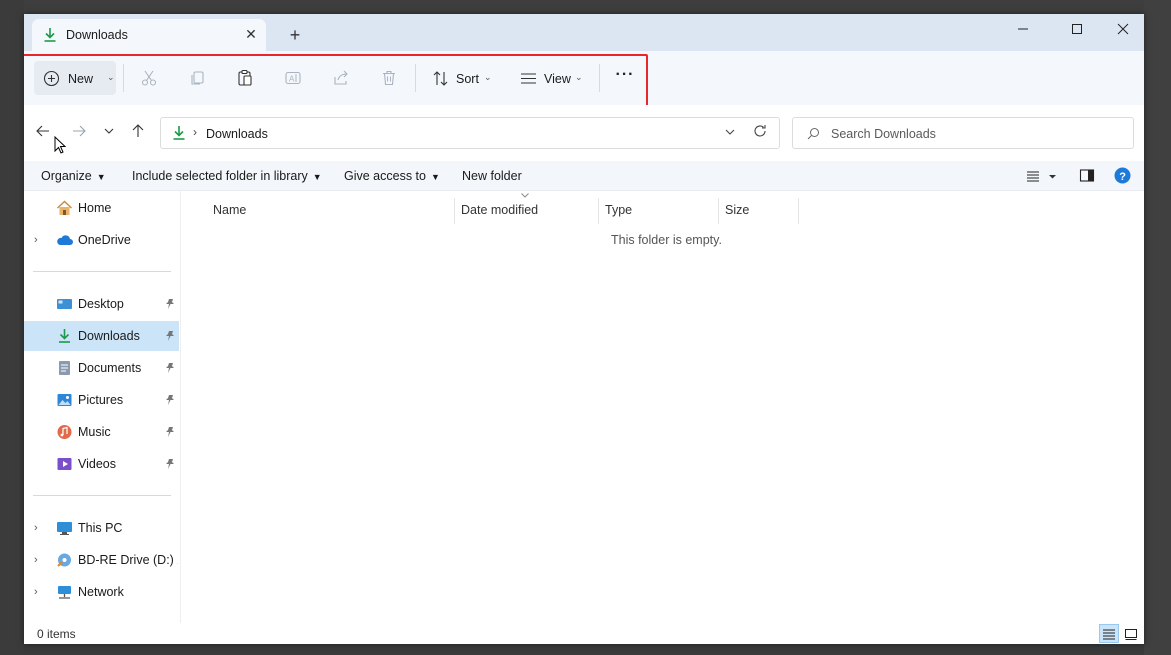 The width and height of the screenshot is (1171, 655). I want to click on command-bar: New ⌄ A Sort ⌄ View ⌄ ···, so click(584, 80).